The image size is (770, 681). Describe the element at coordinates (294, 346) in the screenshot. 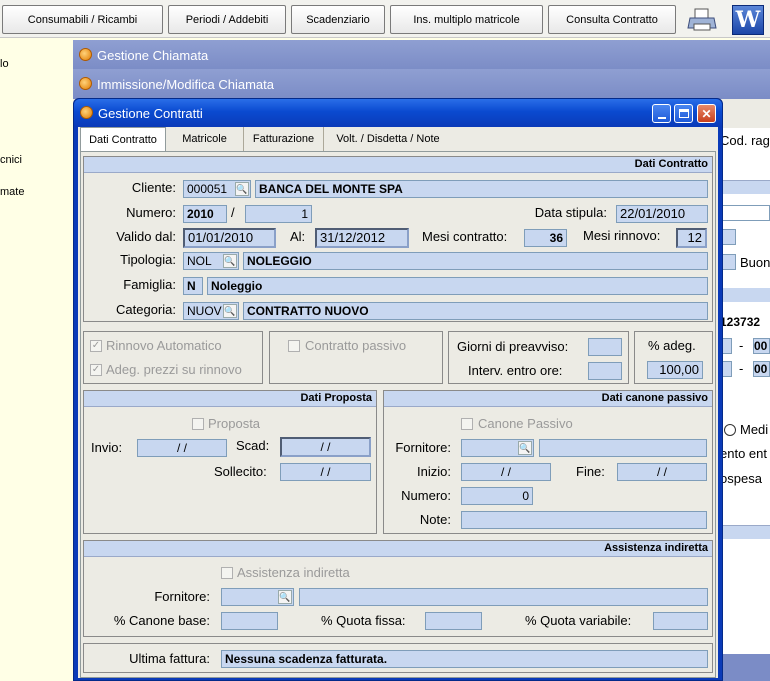

I see `contratto-passivo-checkbox` at that location.